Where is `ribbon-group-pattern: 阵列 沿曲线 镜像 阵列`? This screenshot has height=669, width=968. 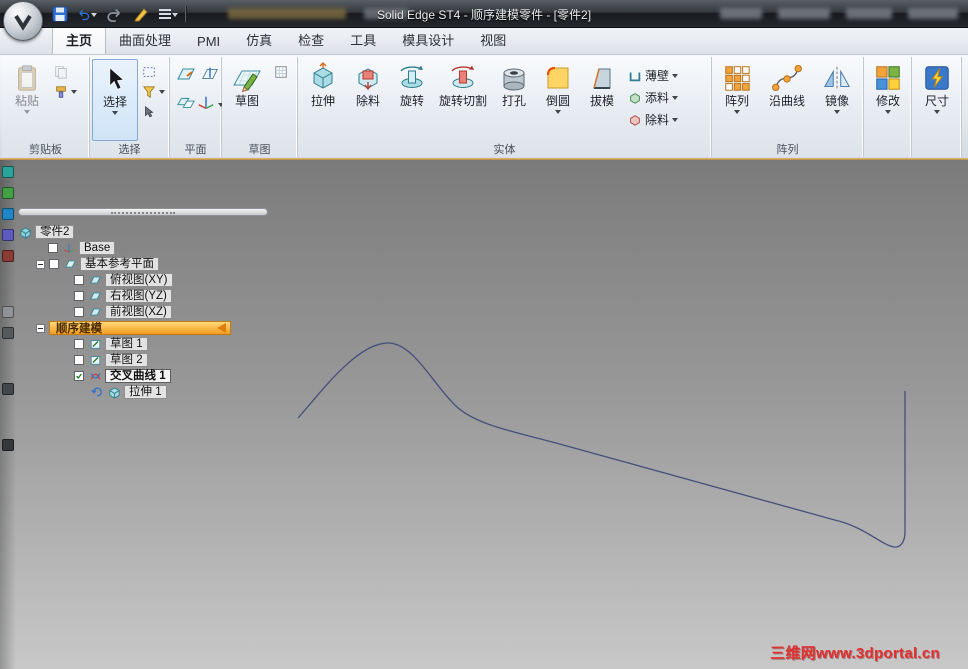
ribbon-group-pattern: 阵列 沿曲线 镜像 阵列 is located at coordinates (788, 107).